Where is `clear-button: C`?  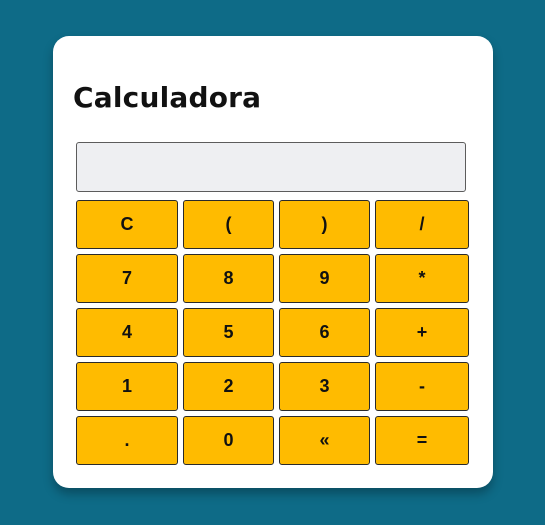
clear-button: C is located at coordinates (127, 224).